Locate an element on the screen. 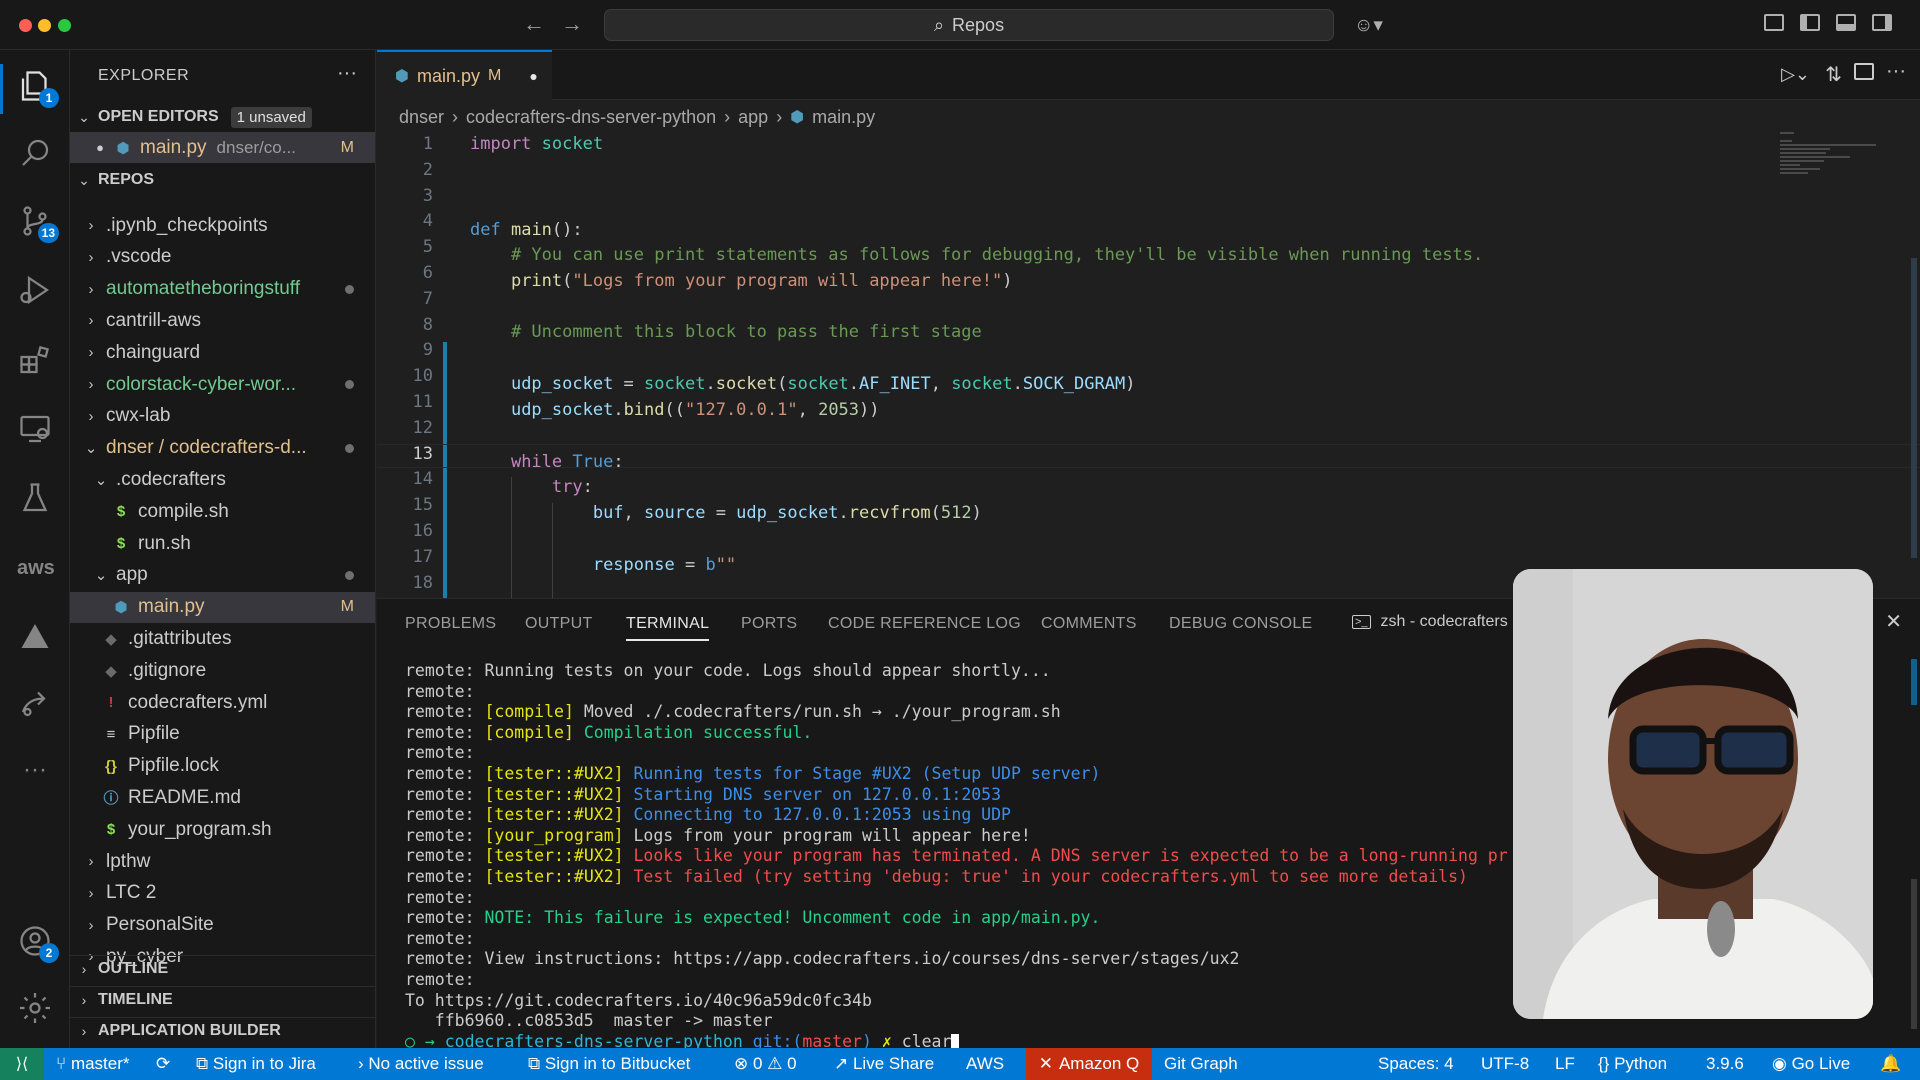  folder-item: ⌄ app is located at coordinates (222, 575).